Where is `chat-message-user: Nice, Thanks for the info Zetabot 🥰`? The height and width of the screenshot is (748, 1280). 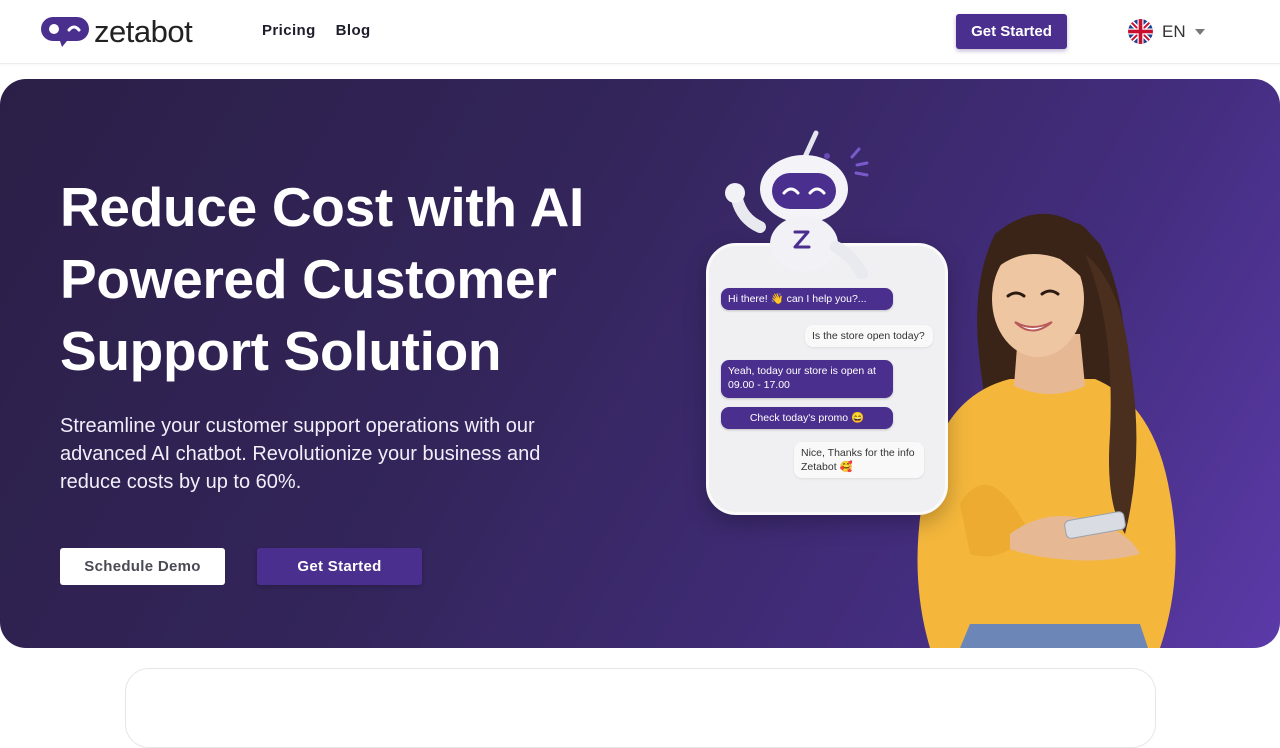
chat-message-user: Nice, Thanks for the info Zetabot 🥰 is located at coordinates (859, 460).